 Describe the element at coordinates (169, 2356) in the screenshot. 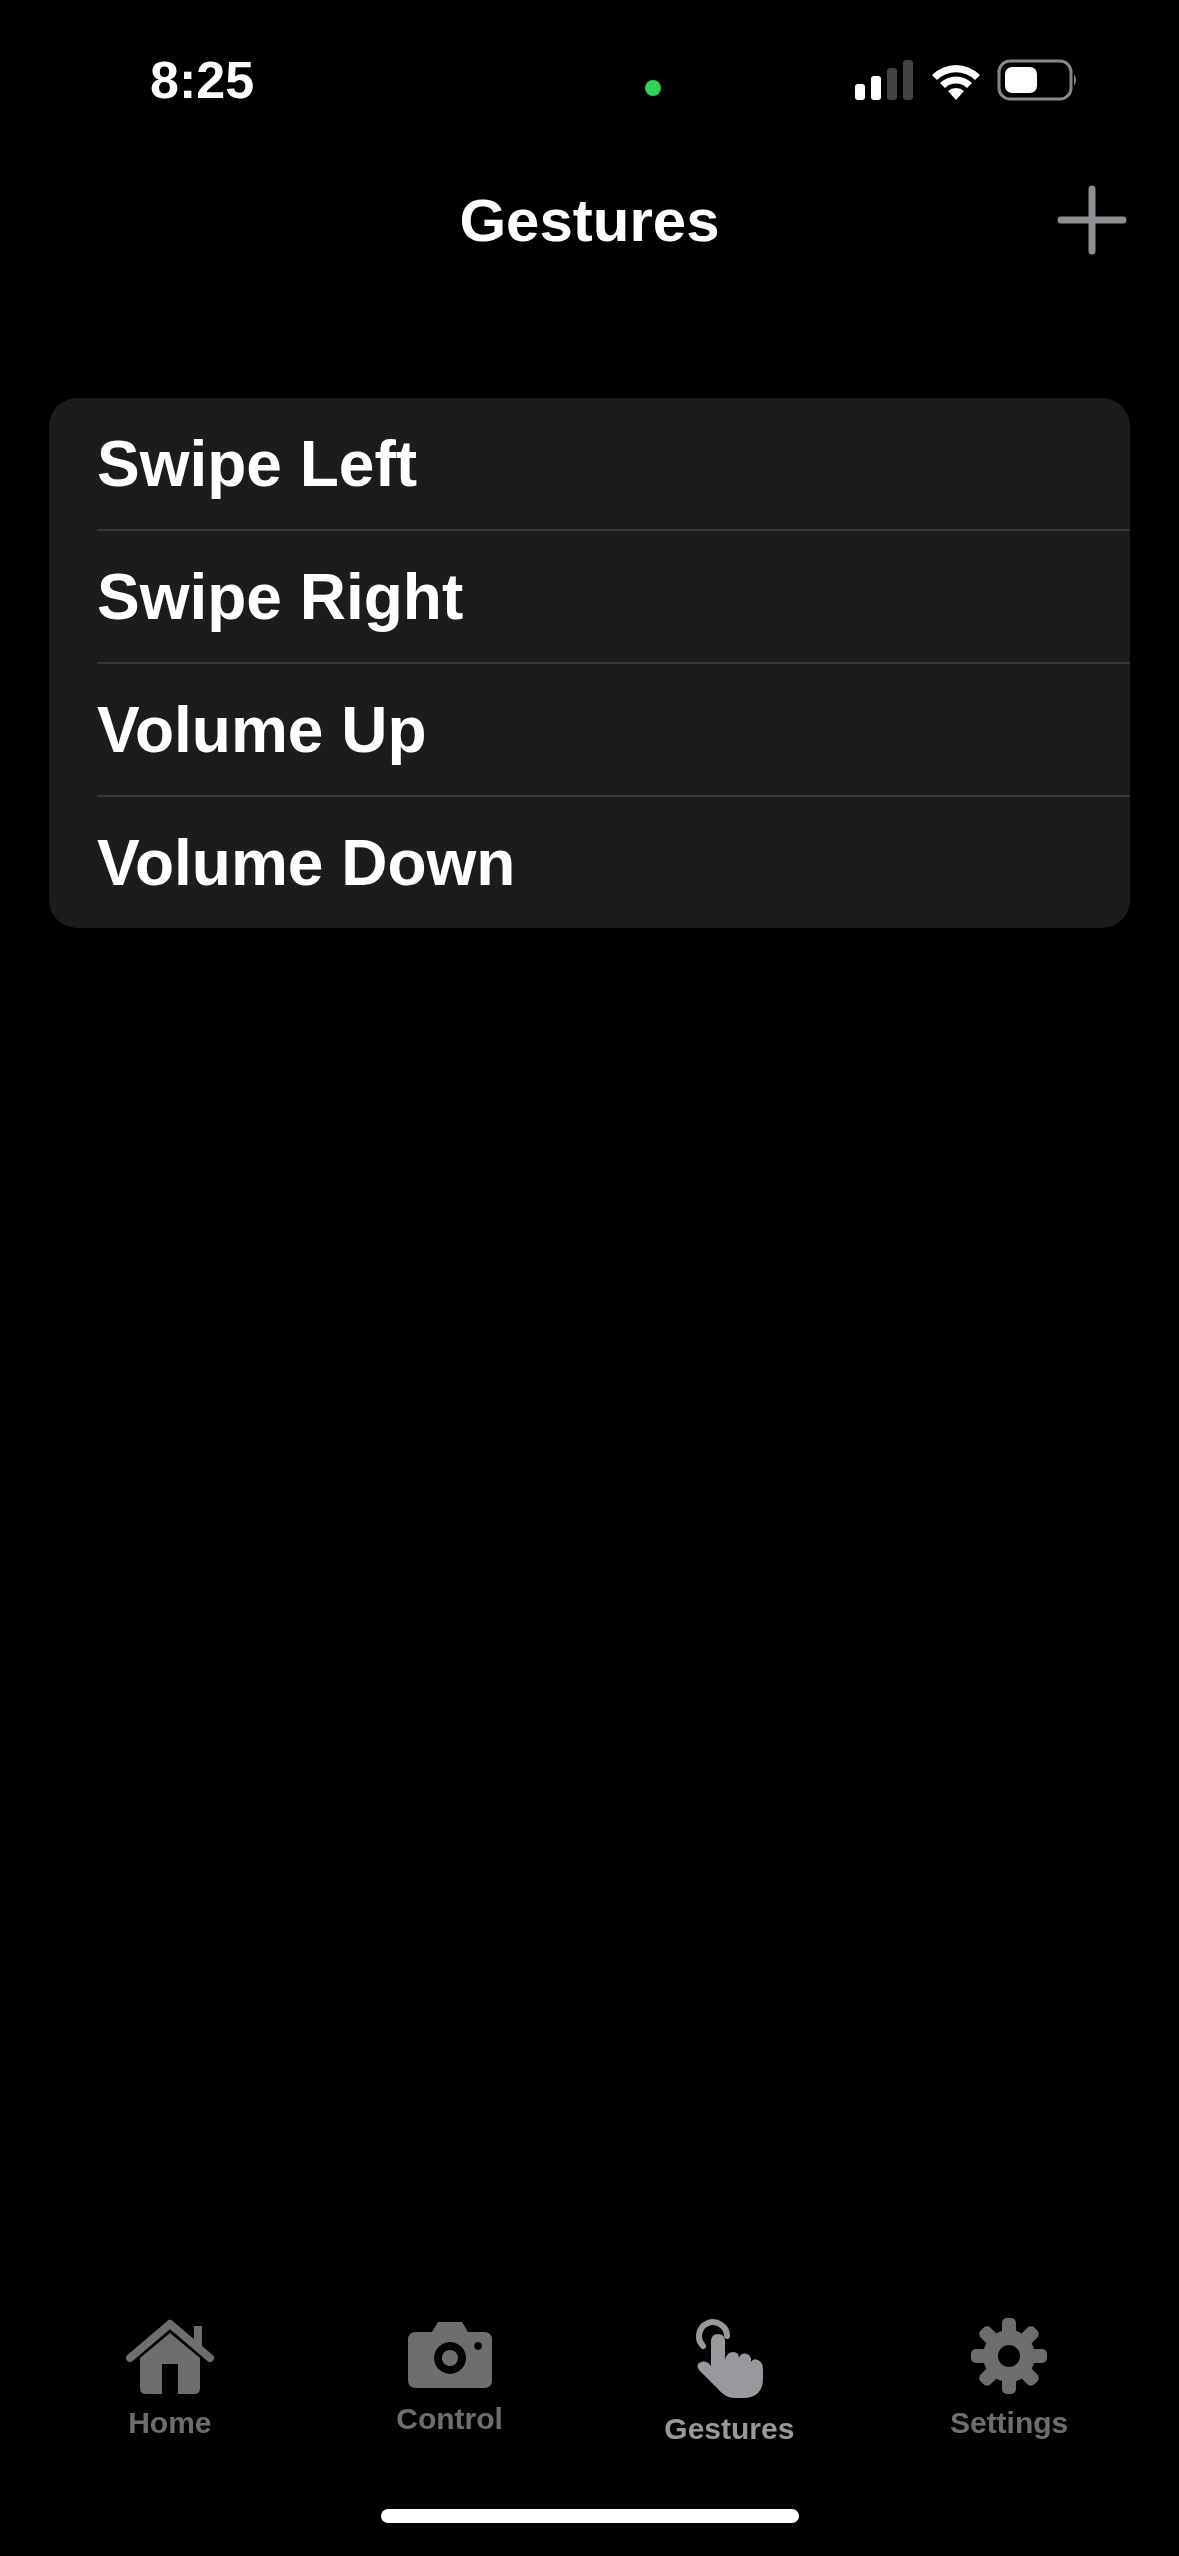

I see `home-icon` at that location.